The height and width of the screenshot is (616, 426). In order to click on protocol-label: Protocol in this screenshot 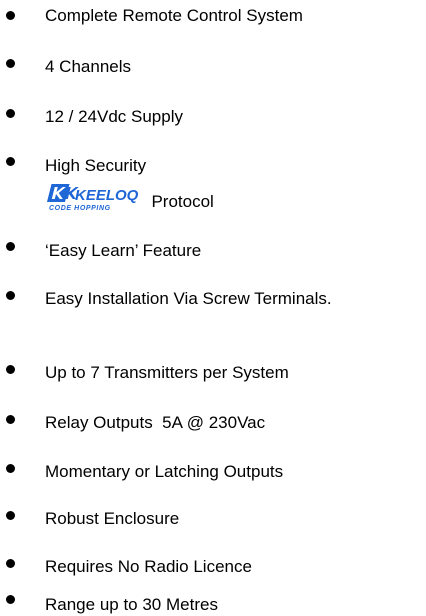, I will do `click(182, 201)`.